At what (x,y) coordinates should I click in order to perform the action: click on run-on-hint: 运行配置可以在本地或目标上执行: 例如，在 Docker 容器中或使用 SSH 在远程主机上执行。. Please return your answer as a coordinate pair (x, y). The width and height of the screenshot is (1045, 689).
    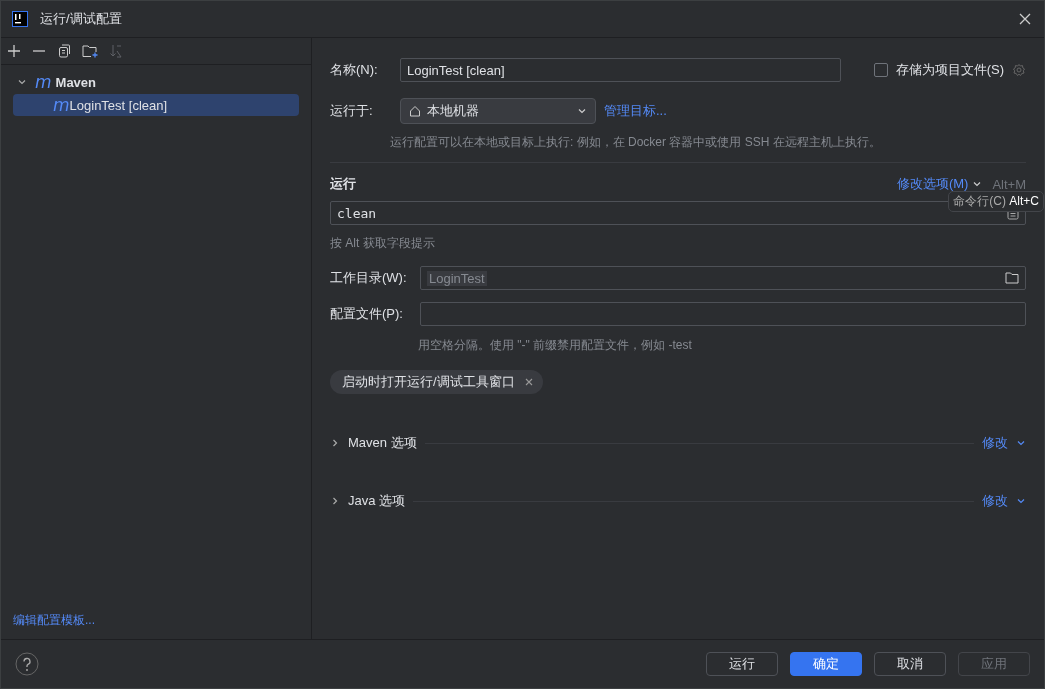
    Looking at the image, I should click on (636, 142).